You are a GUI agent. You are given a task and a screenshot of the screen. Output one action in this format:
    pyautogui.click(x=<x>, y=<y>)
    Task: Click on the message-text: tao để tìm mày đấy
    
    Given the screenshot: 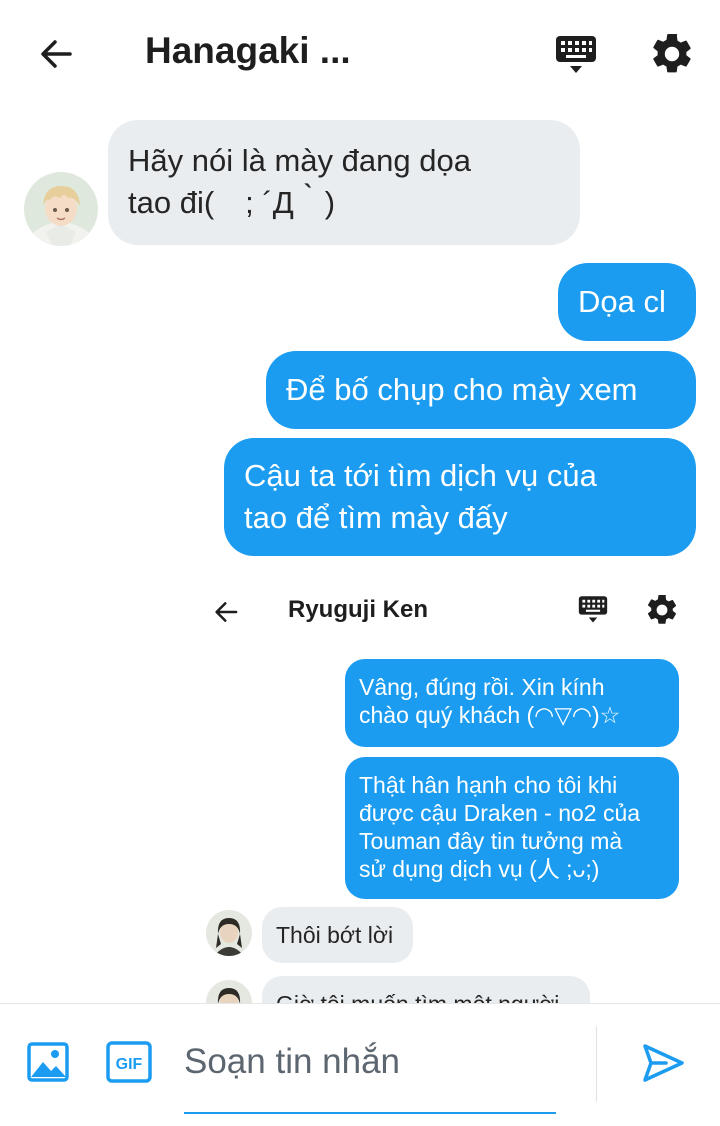 What is the action you would take?
    pyautogui.click(x=376, y=517)
    